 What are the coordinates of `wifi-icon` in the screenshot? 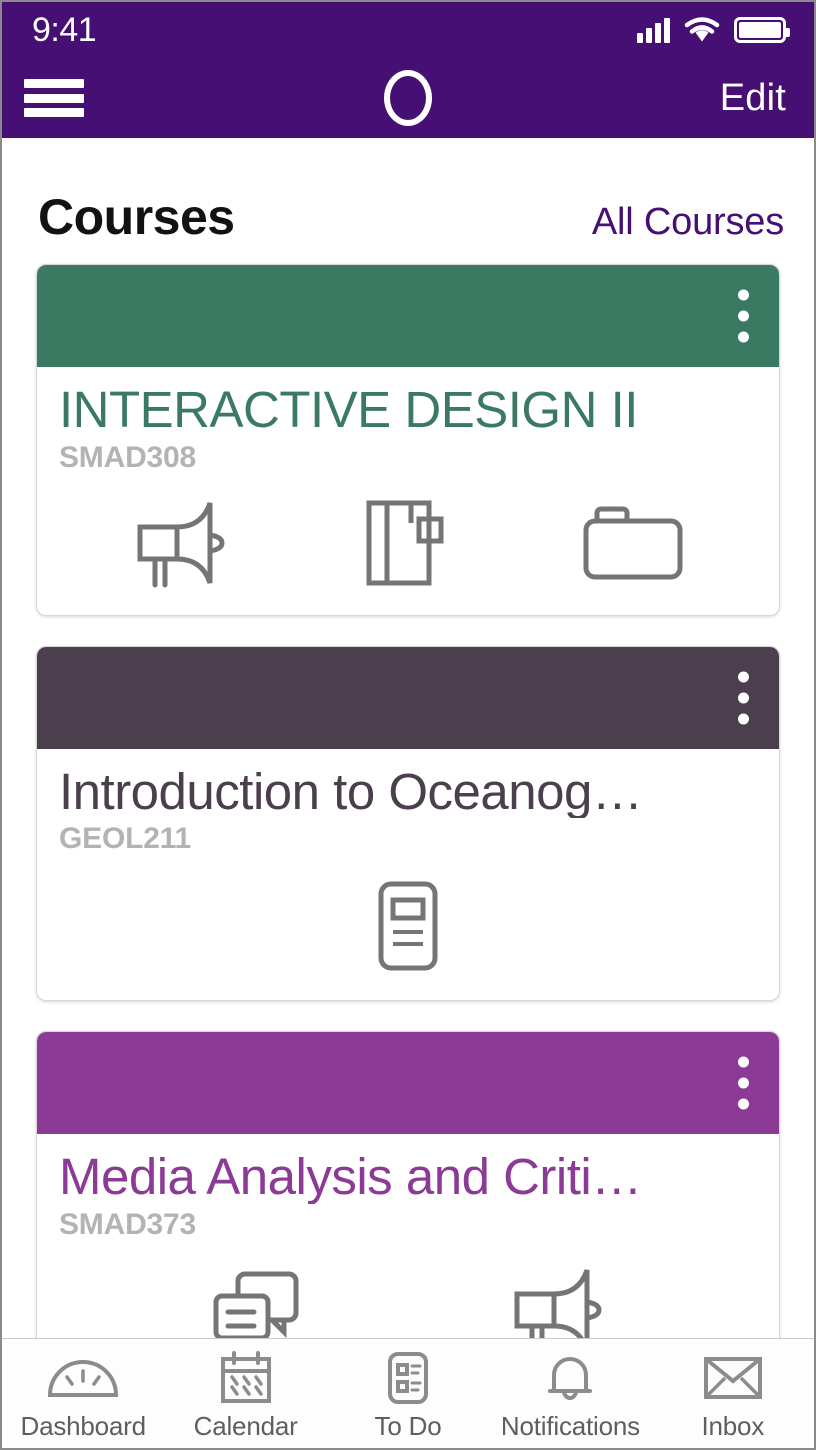 It's located at (702, 29).